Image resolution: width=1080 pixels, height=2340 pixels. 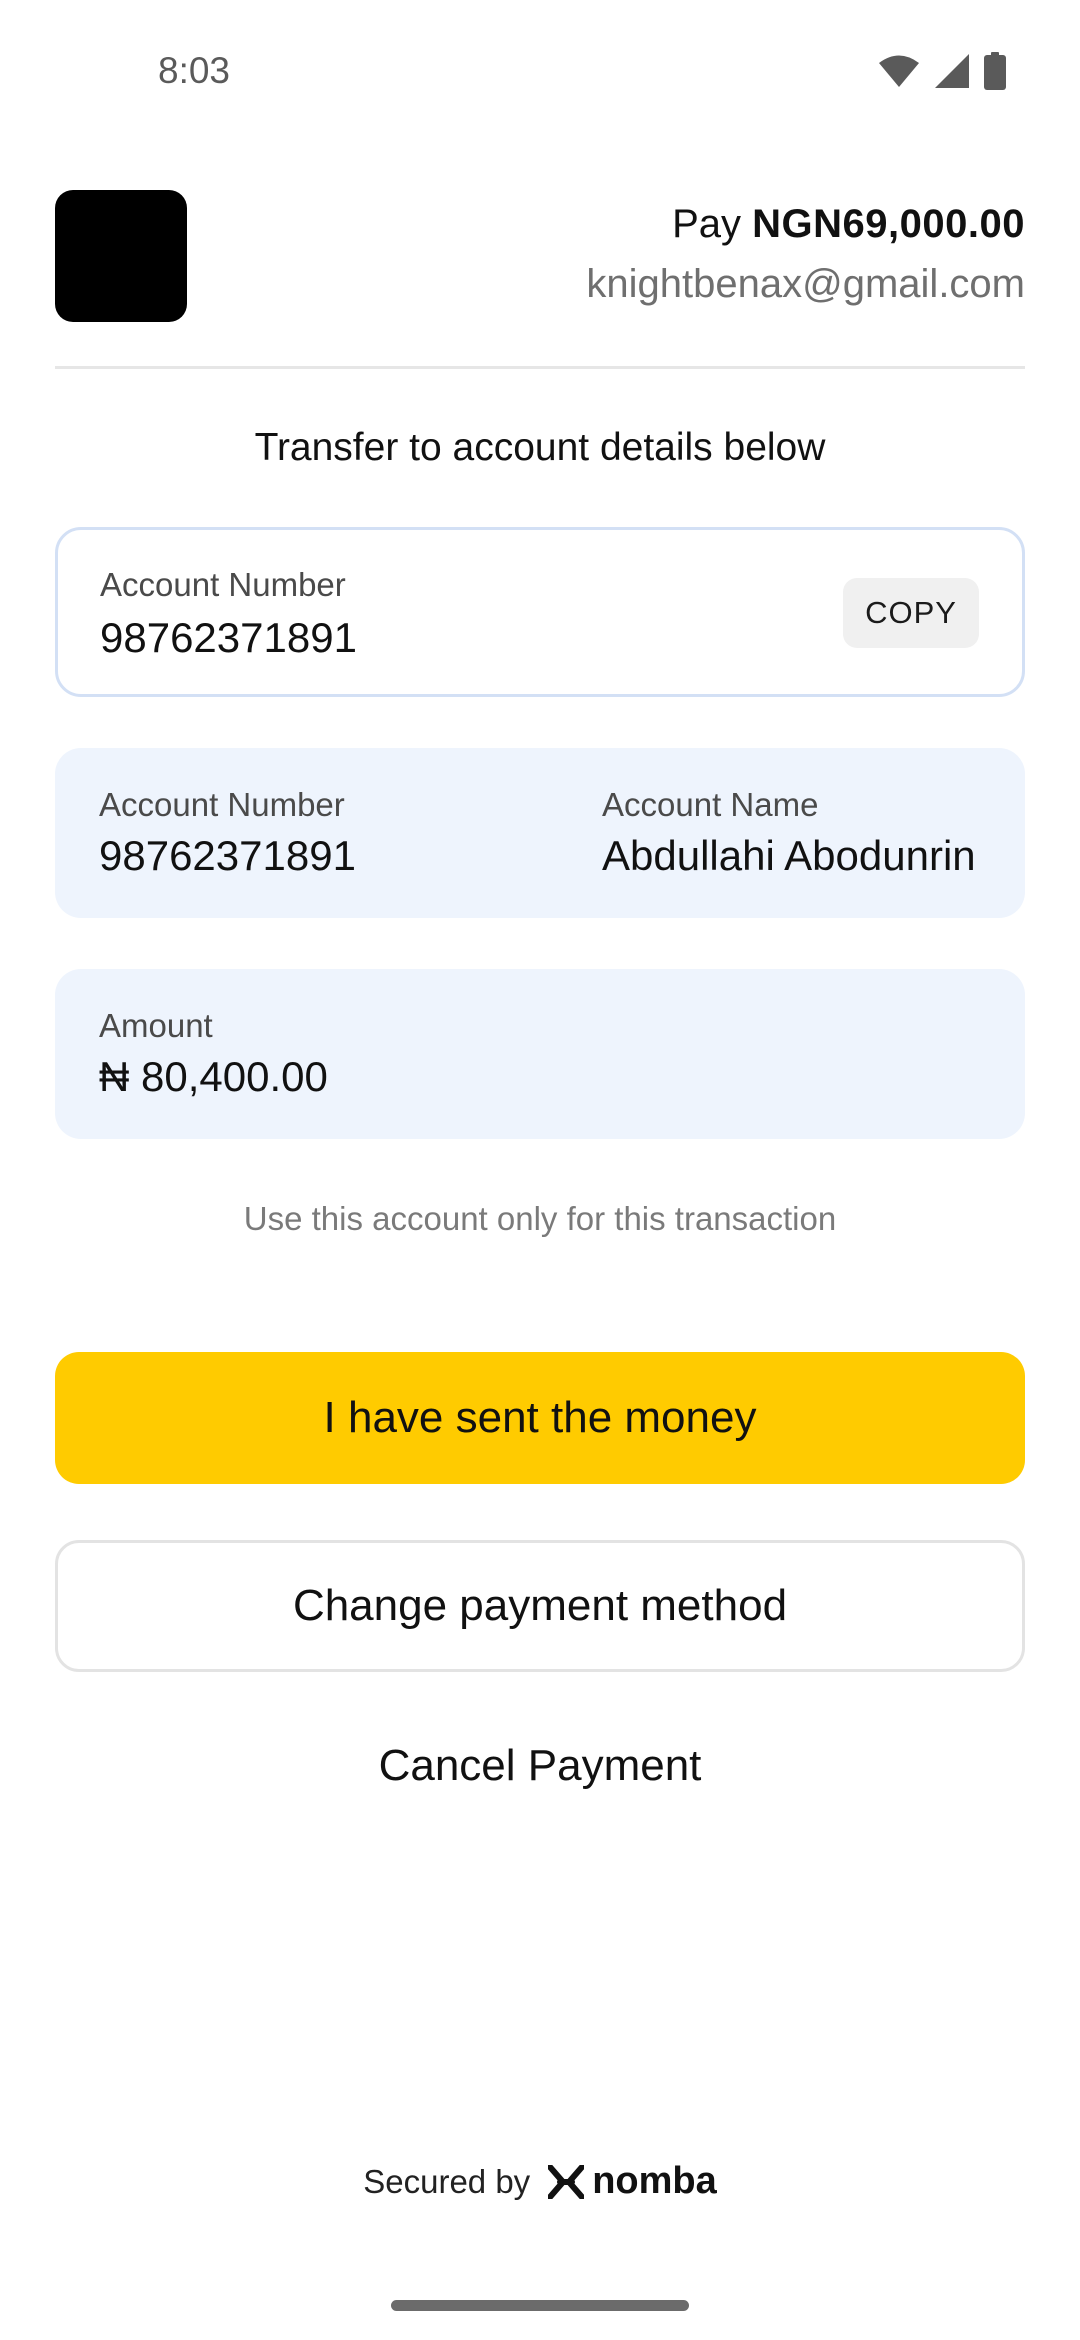 What do you see at coordinates (911, 613) in the screenshot?
I see `copy-button: COPY` at bounding box center [911, 613].